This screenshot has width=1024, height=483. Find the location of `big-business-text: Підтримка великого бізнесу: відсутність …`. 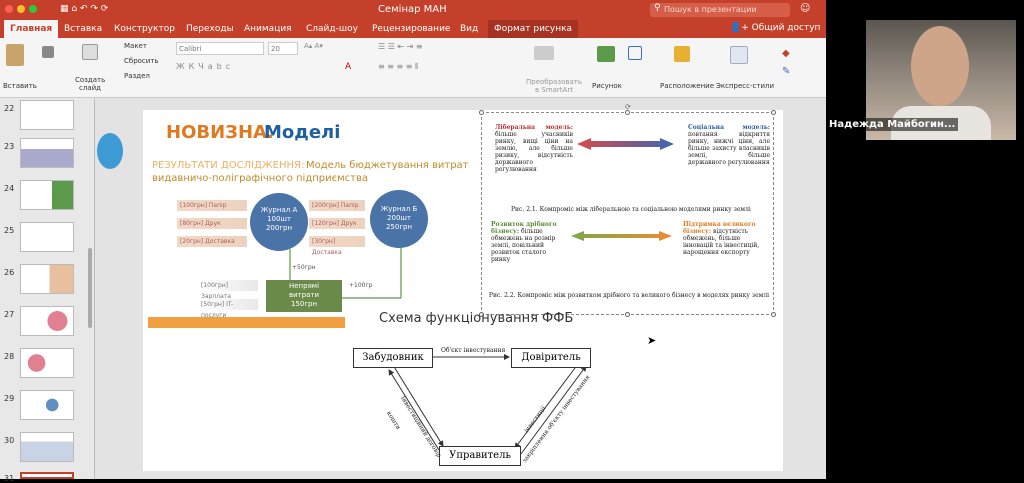

big-business-text: Підтримка великого бізнесу: відсутність … is located at coordinates (726, 238).